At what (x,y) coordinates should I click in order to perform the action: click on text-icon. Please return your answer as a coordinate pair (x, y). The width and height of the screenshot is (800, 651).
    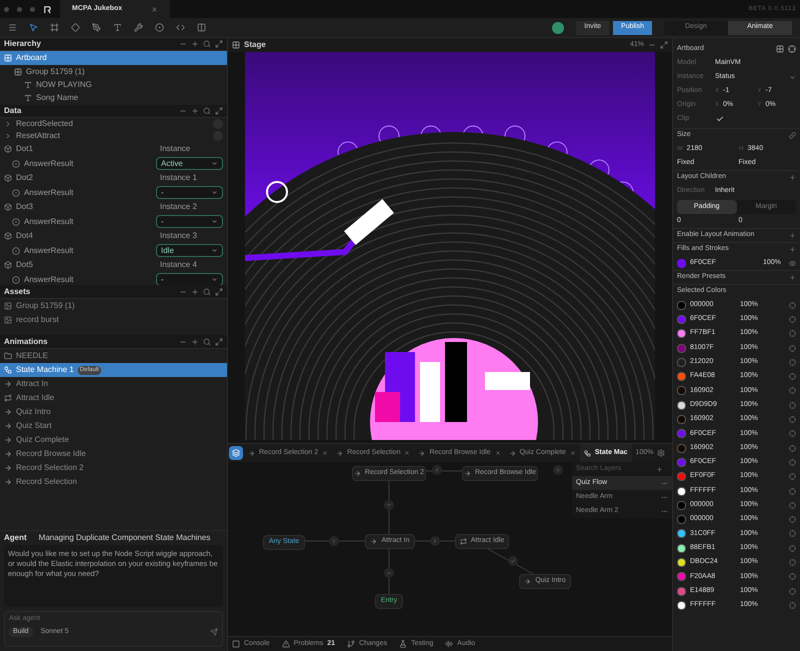
    Looking at the image, I should click on (117, 27).